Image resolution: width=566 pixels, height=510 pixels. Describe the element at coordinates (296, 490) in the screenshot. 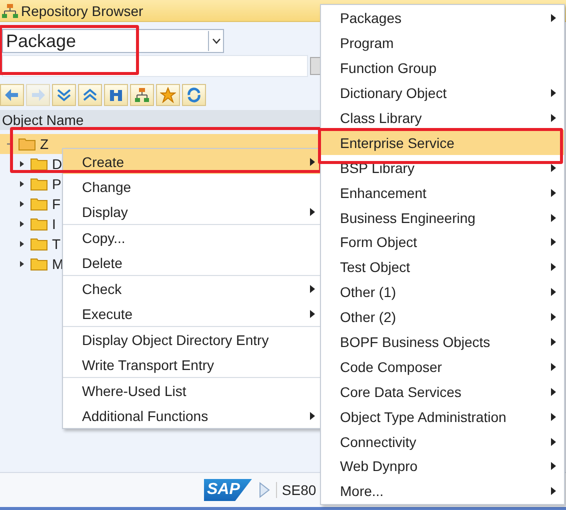

I see `transaction-code: SE80` at that location.